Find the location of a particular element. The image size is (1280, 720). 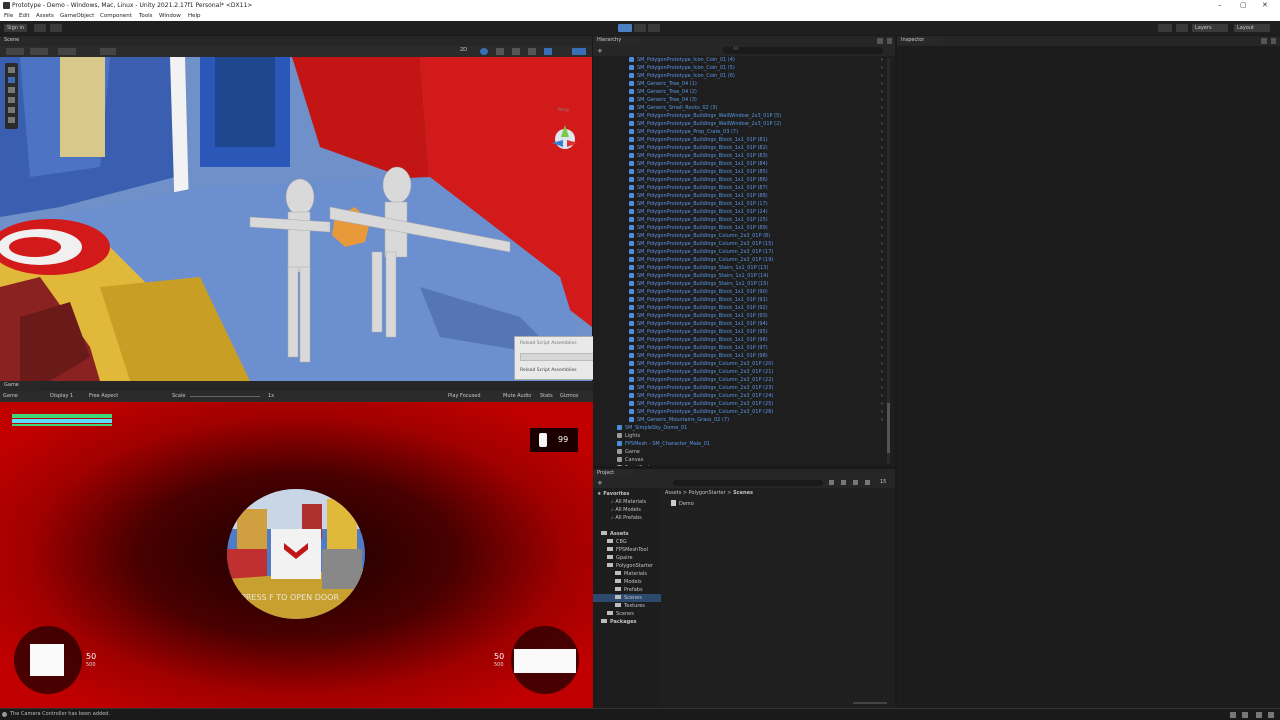

hierarchy-scrollbar is located at coordinates (888, 261).